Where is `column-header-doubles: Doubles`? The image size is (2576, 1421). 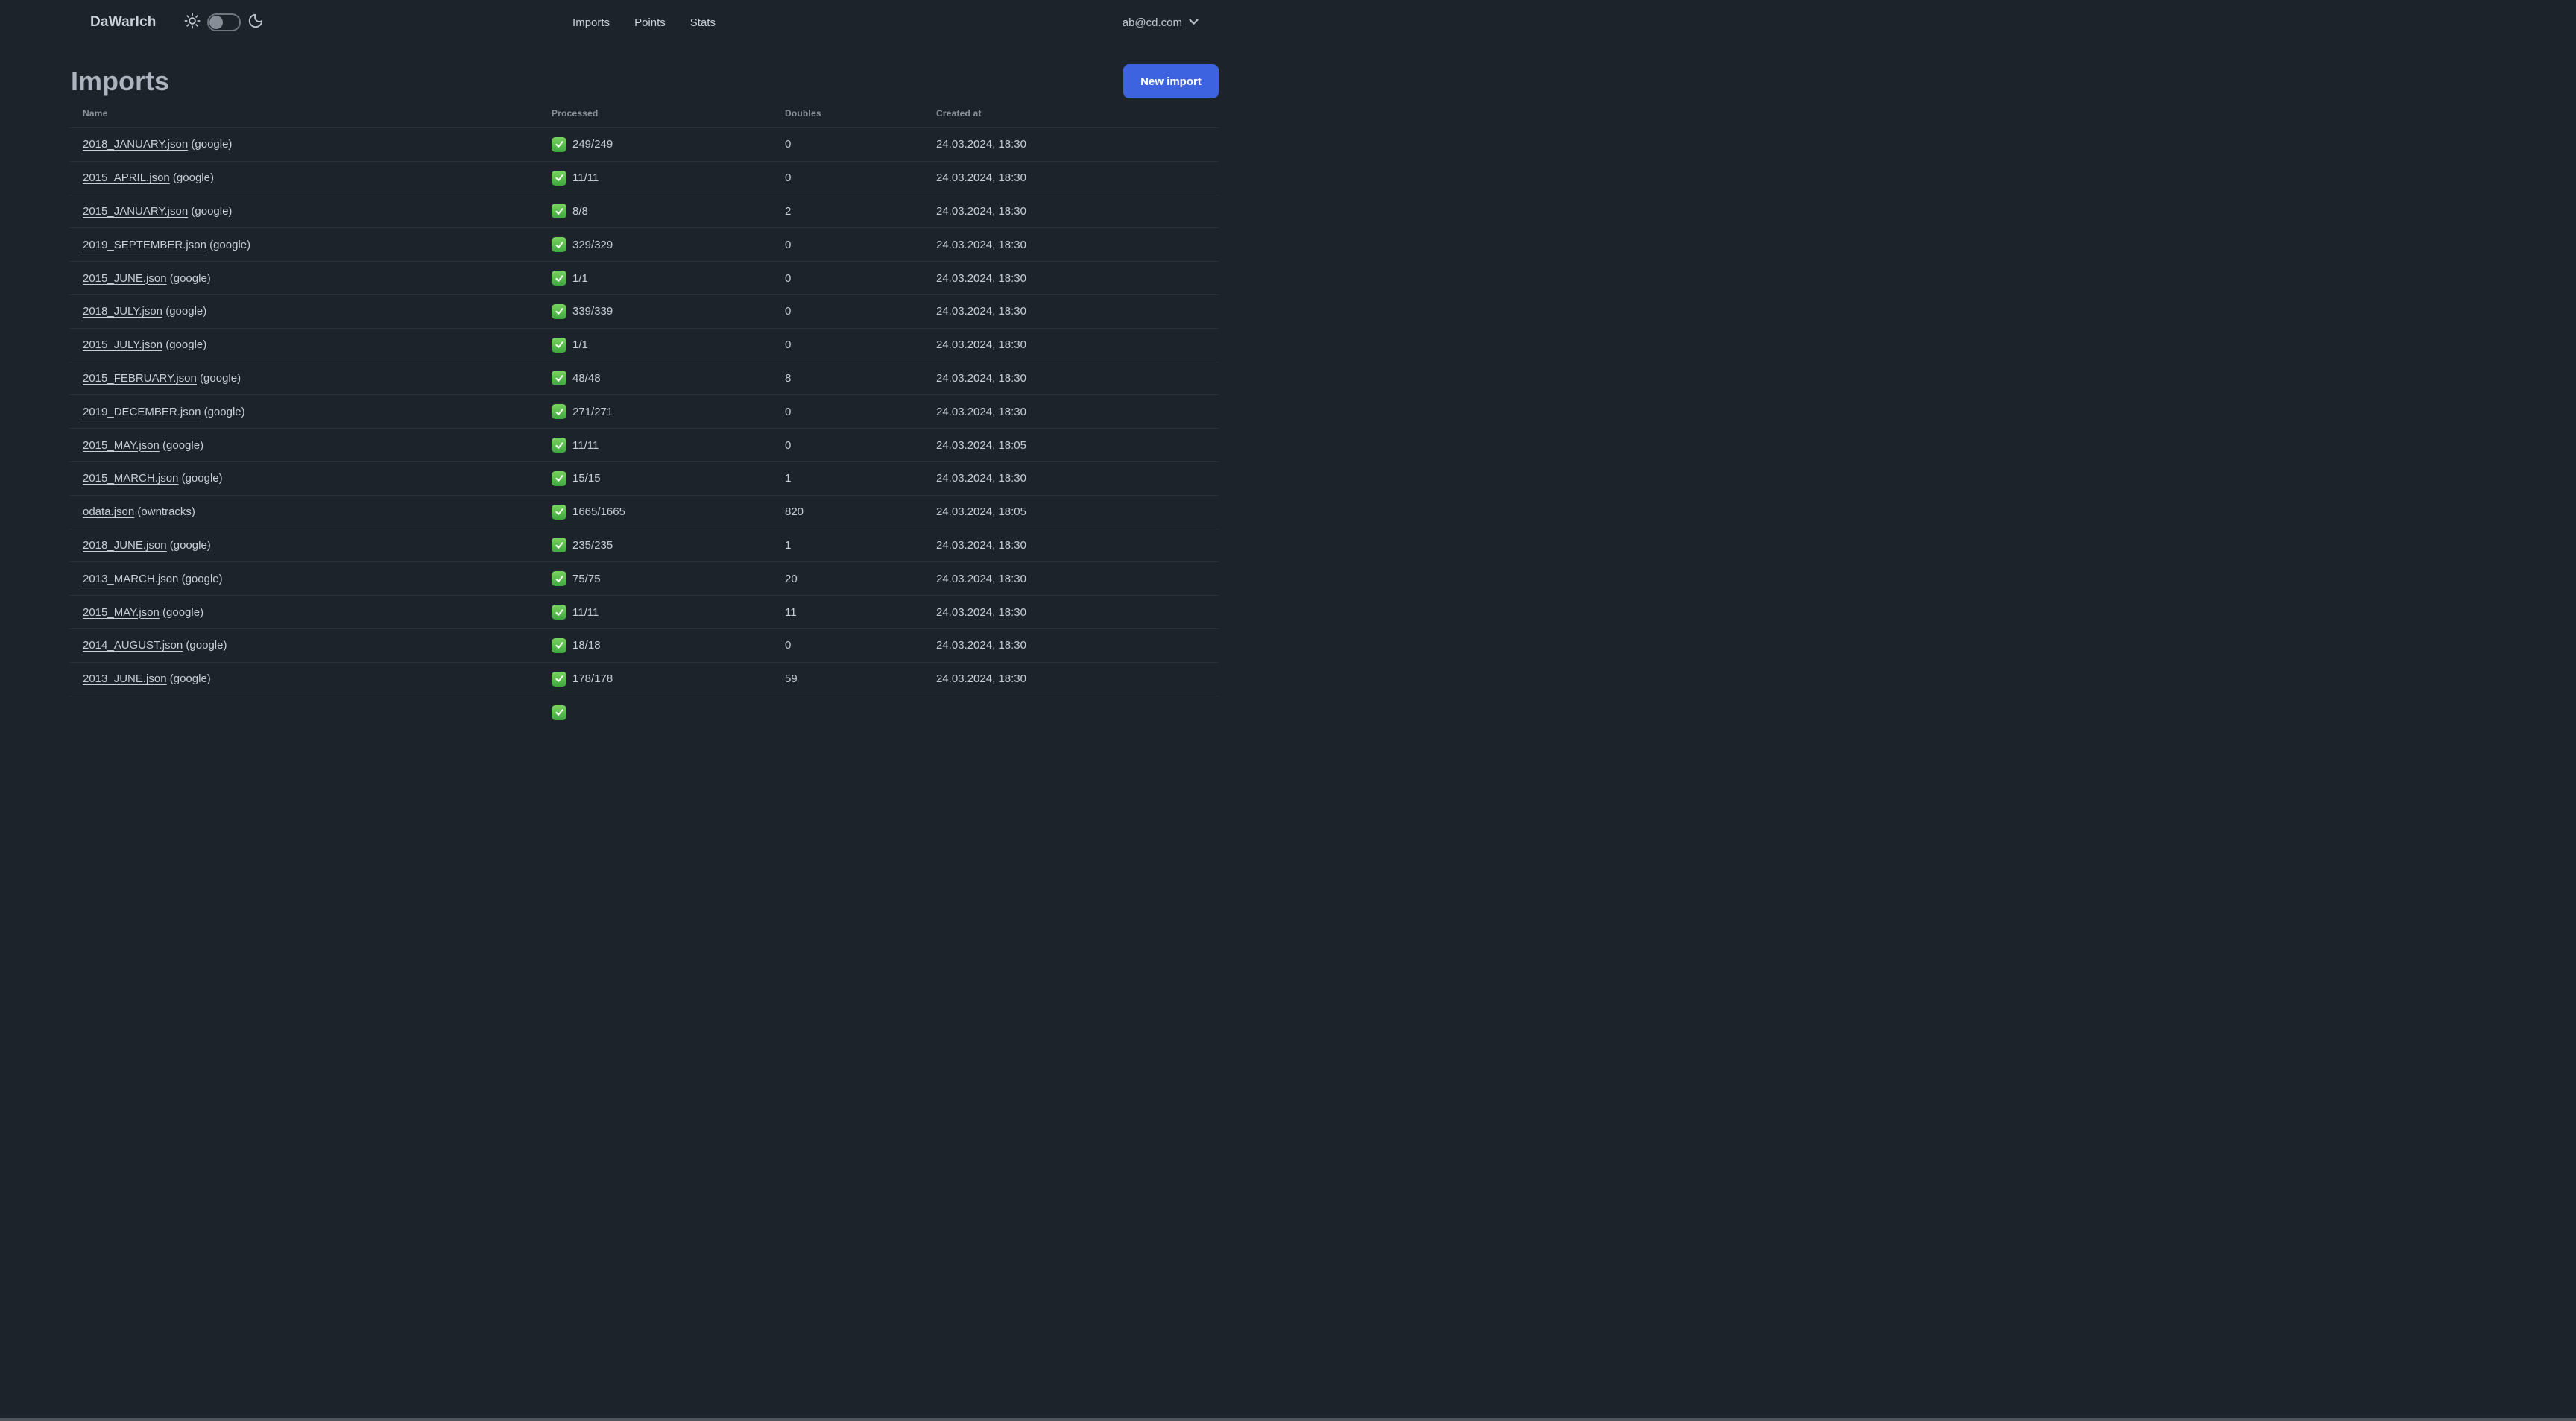 column-header-doubles: Doubles is located at coordinates (803, 113).